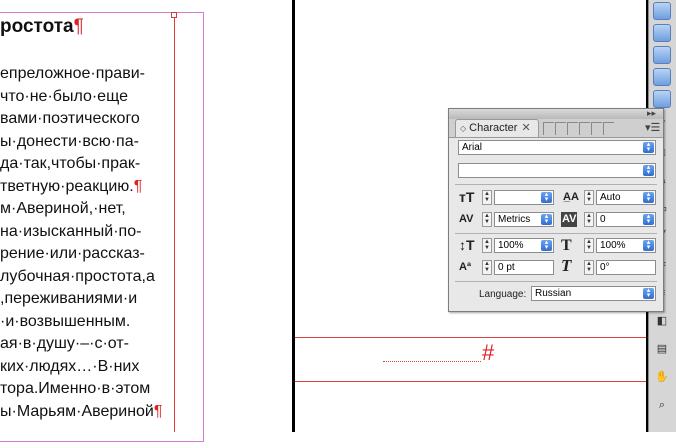 The image size is (676, 442). Describe the element at coordinates (662, 321) in the screenshot. I see `gradient-tool-icon: ◧` at that location.